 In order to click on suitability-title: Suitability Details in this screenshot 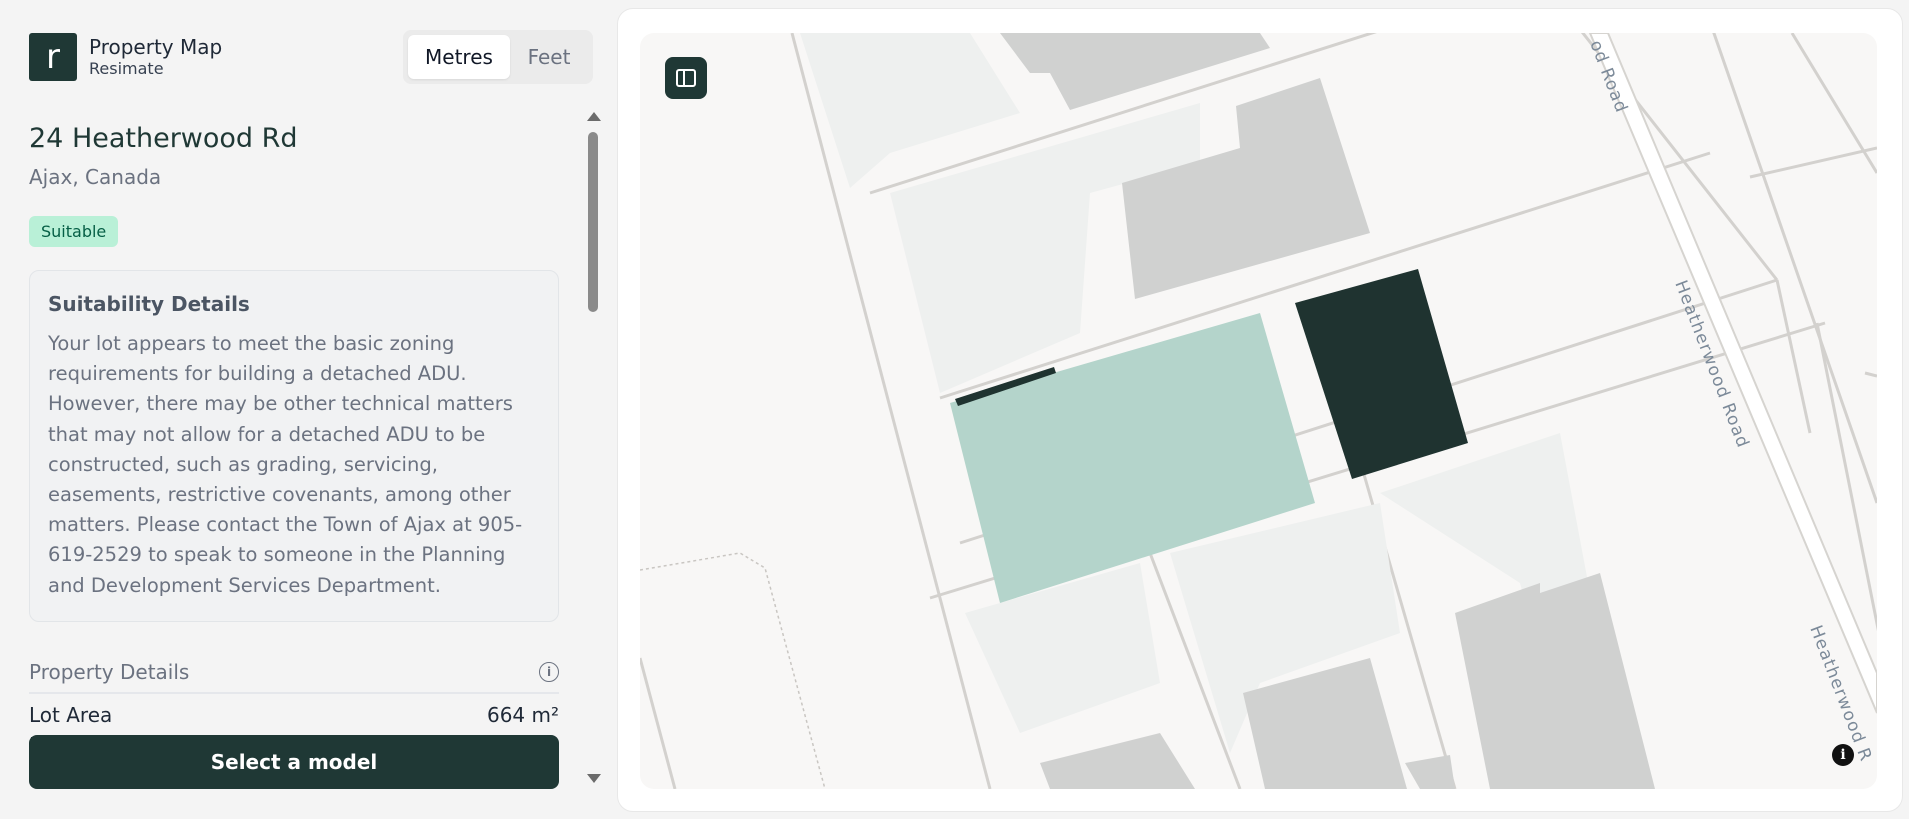, I will do `click(149, 304)`.